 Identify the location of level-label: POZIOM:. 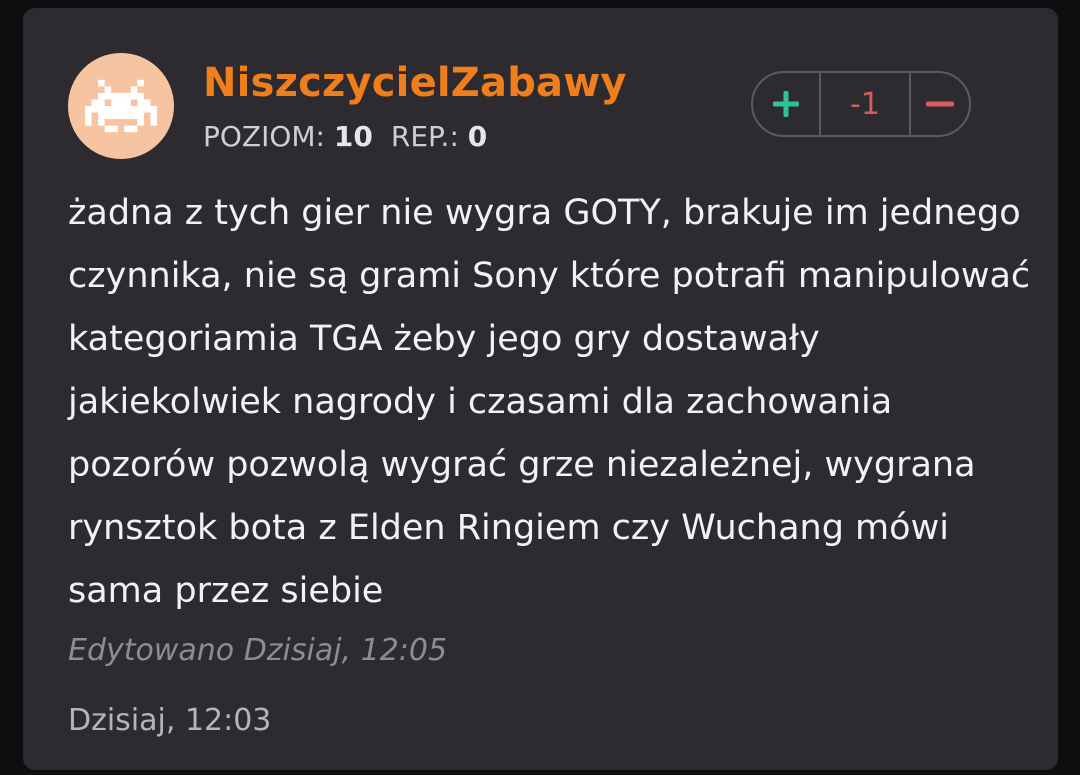
(264, 136).